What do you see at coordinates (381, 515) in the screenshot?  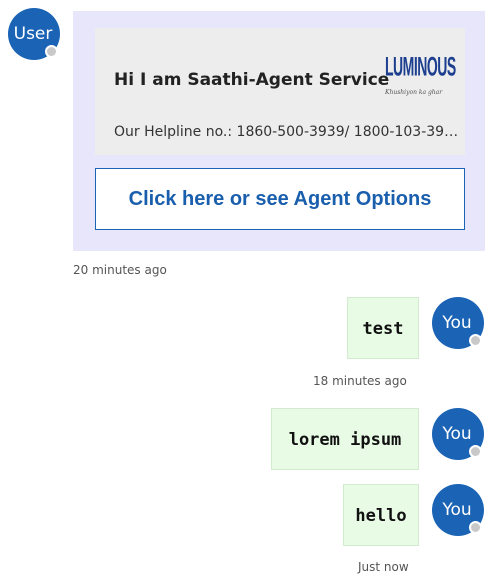 I see `user-message-bubble: hello` at bounding box center [381, 515].